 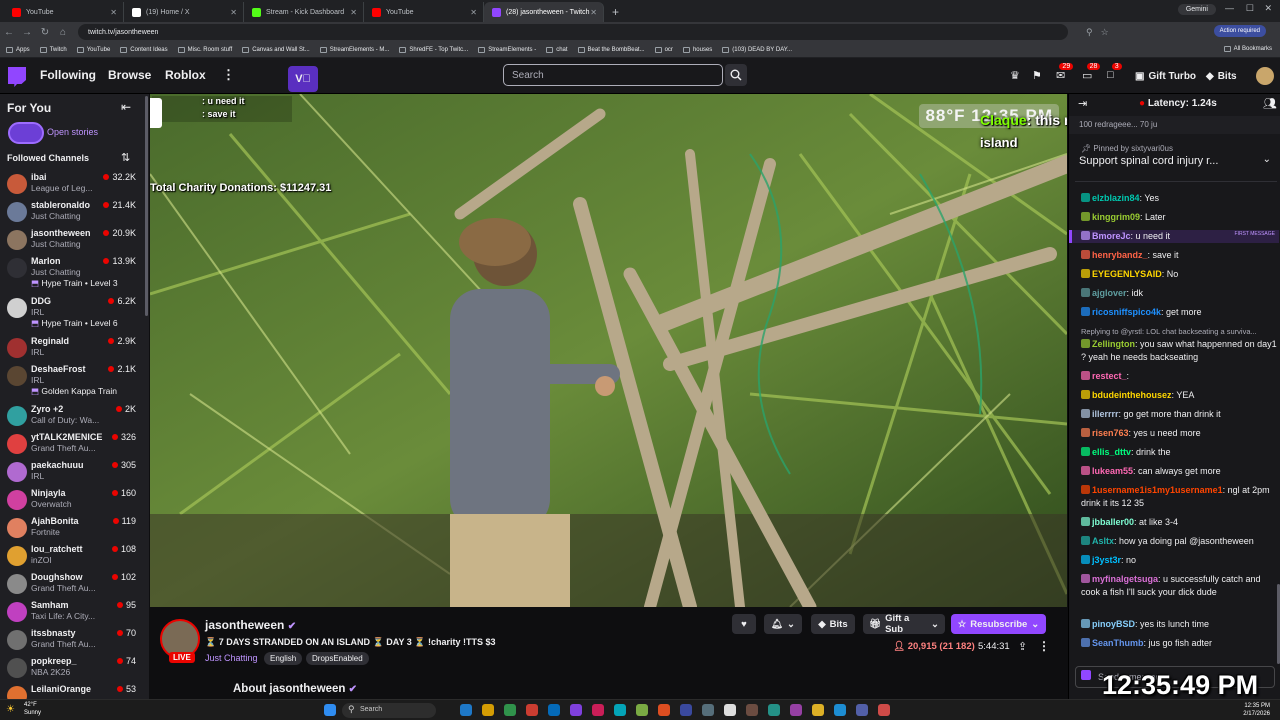 What do you see at coordinates (1132, 395) in the screenshot?
I see `chat-username: bdudeinthehousez` at bounding box center [1132, 395].